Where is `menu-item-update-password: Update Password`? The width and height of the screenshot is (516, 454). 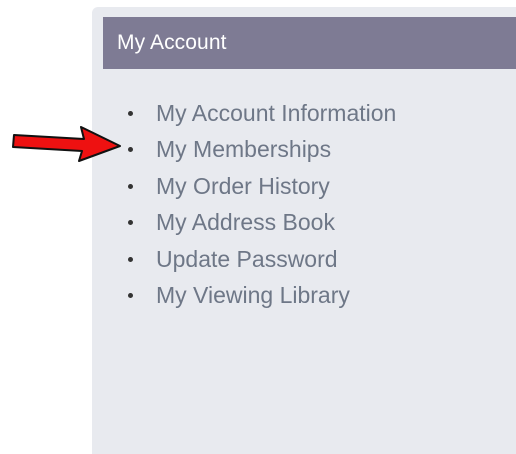 menu-item-update-password: Update Password is located at coordinates (262, 259).